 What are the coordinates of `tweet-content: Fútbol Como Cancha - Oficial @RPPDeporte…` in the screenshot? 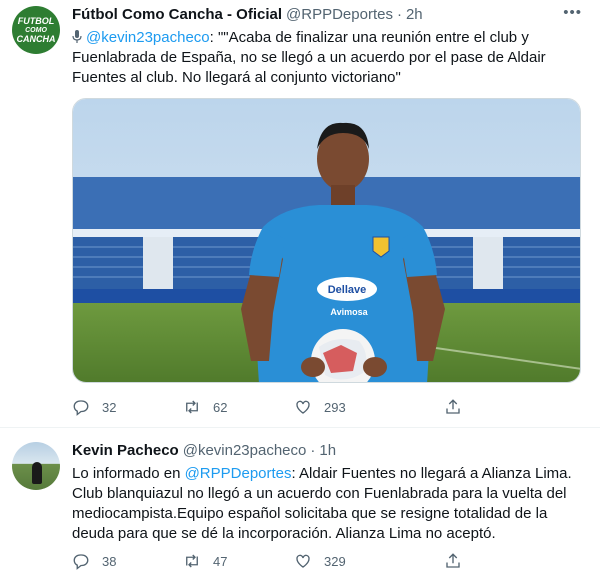 It's located at (327, 46).